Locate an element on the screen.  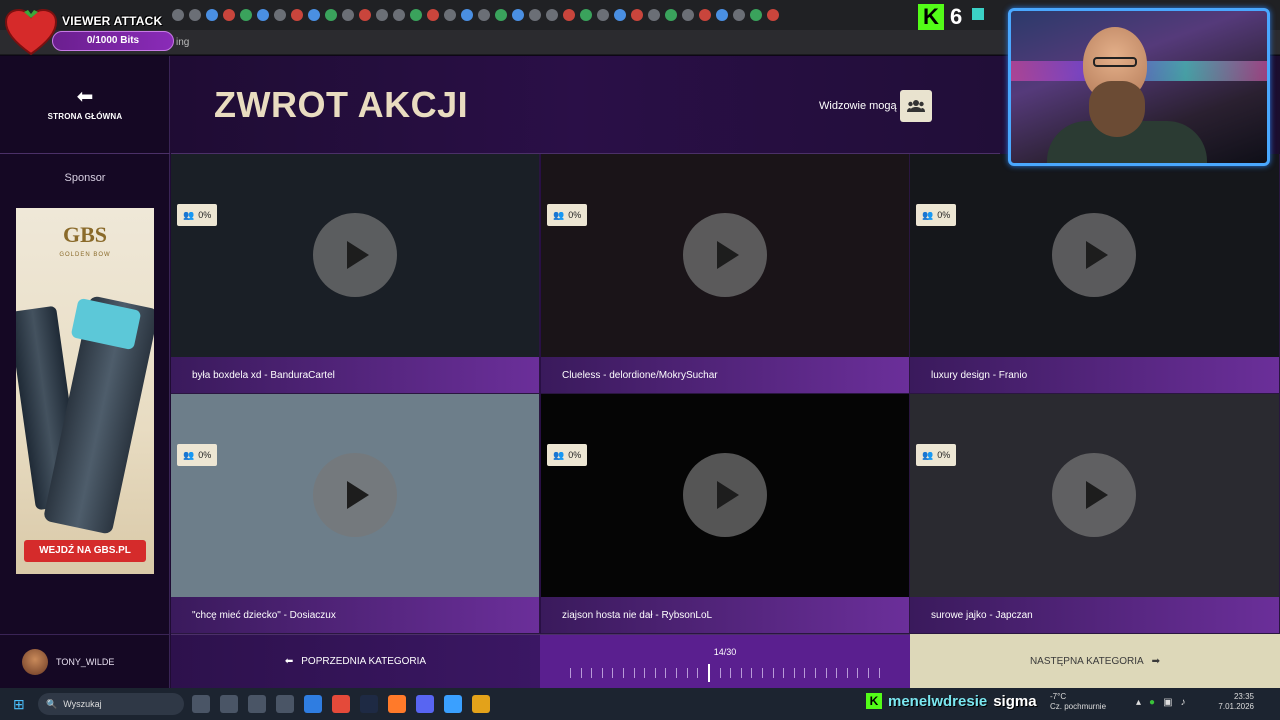
discord-icon is located at coordinates (425, 704).